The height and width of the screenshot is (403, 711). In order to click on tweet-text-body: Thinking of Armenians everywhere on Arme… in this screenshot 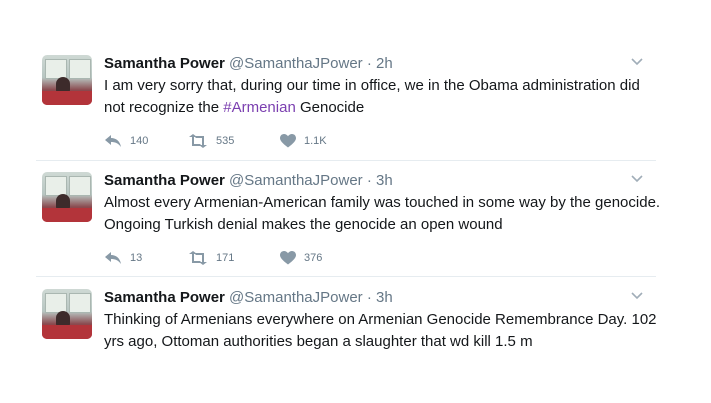, I will do `click(380, 330)`.